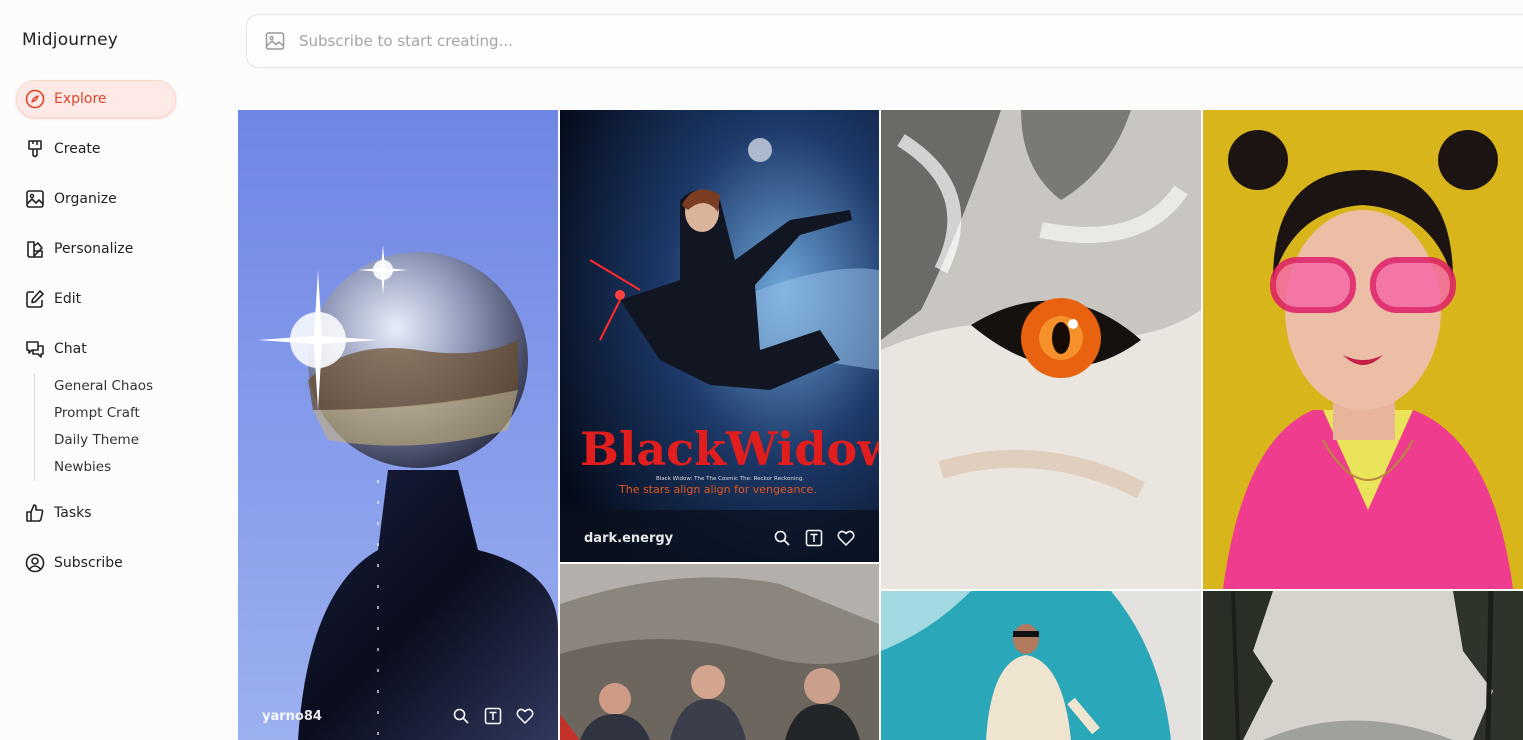 The image size is (1523, 740). I want to click on edit-icon, so click(35, 299).